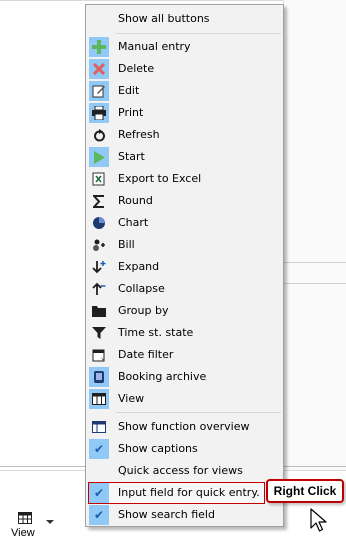 The width and height of the screenshot is (346, 540). What do you see at coordinates (184, 311) in the screenshot?
I see `menu-item-group-by: Group by` at bounding box center [184, 311].